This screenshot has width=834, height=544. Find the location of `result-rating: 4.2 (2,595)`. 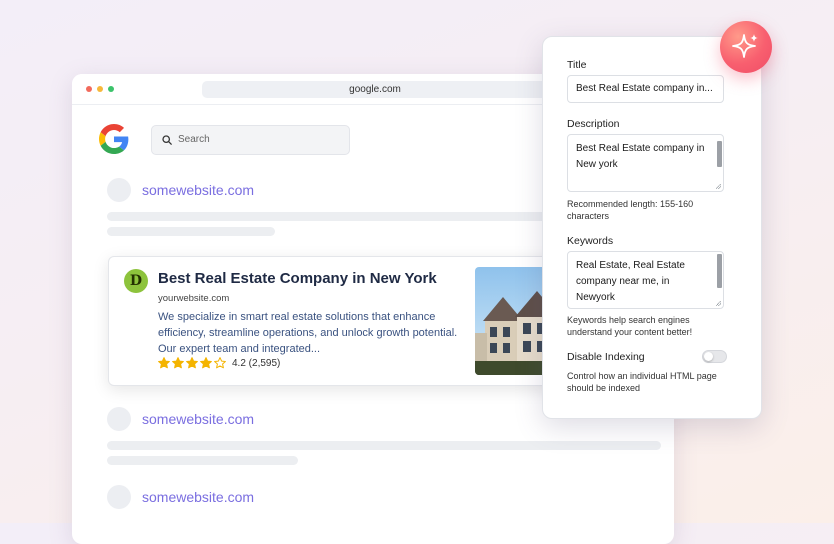

result-rating: 4.2 (2,595) is located at coordinates (219, 363).